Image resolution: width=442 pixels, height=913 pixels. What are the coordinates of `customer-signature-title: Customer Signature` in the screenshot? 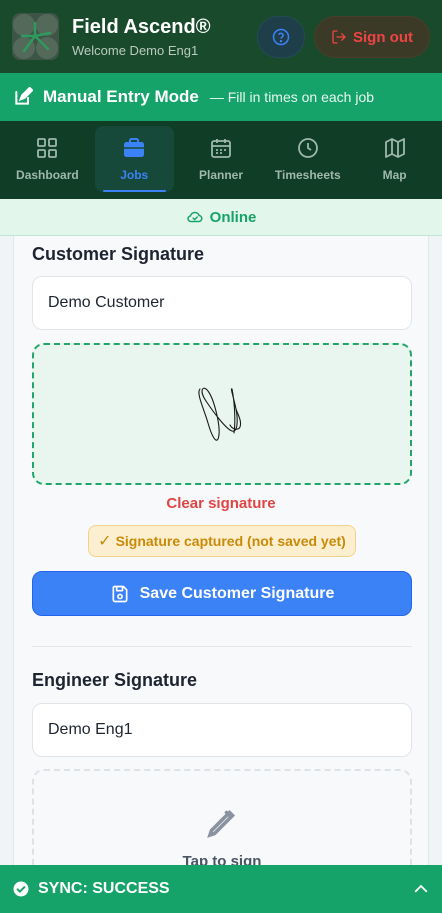 It's located at (118, 254).